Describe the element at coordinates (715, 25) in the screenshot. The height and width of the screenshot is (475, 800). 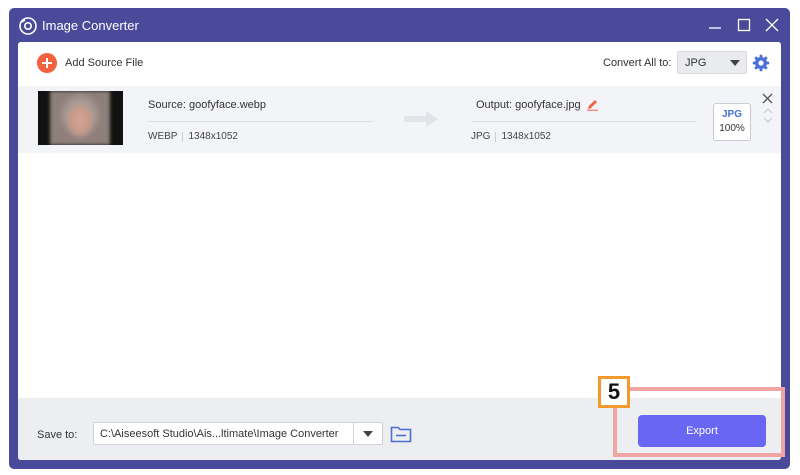
I see `minimize-button` at that location.